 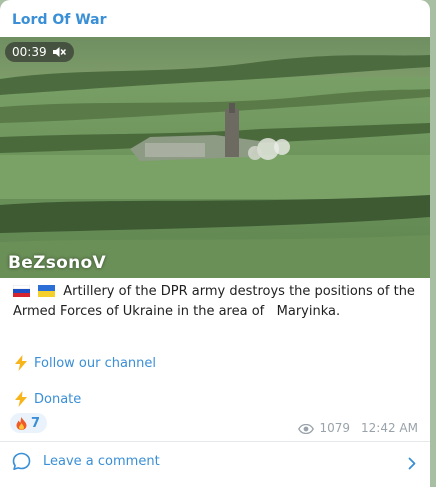 What do you see at coordinates (58, 399) in the screenshot?
I see `donate-label: Donate` at bounding box center [58, 399].